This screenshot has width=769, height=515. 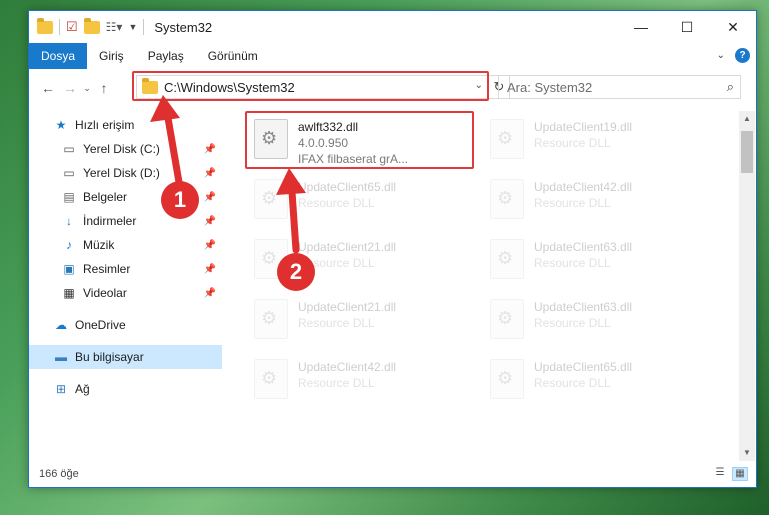 What do you see at coordinates (747, 453) in the screenshot?
I see `scroll-down-icon: ▼` at bounding box center [747, 453].